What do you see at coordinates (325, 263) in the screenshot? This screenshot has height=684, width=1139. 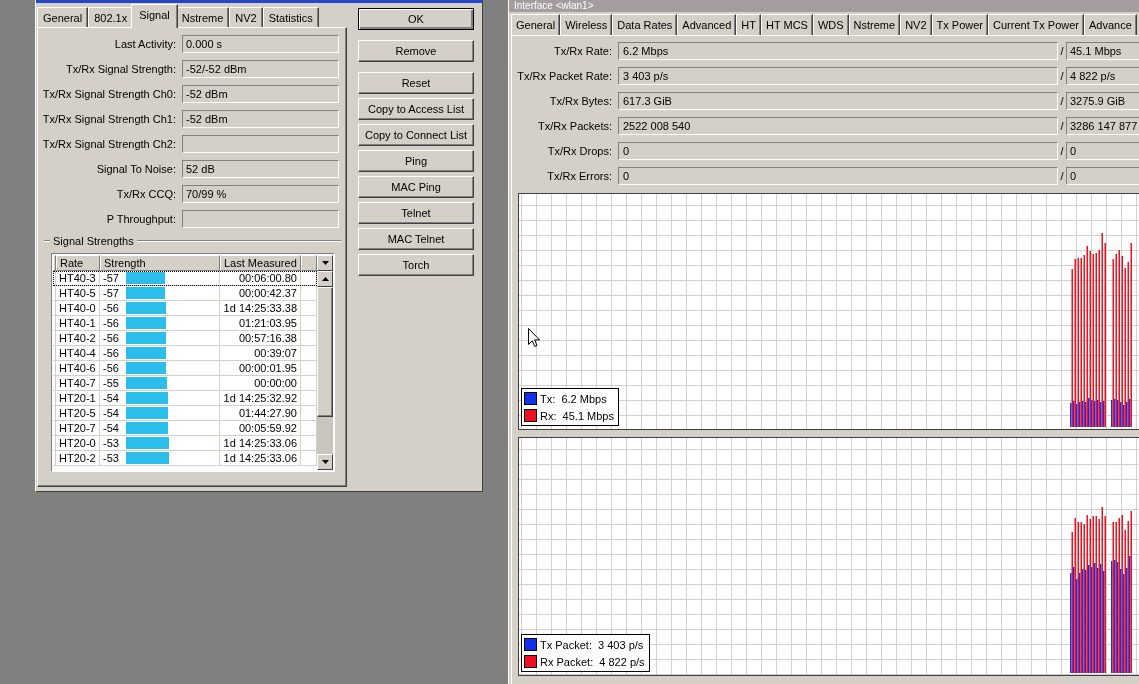 I see `column-menu-button` at bounding box center [325, 263].